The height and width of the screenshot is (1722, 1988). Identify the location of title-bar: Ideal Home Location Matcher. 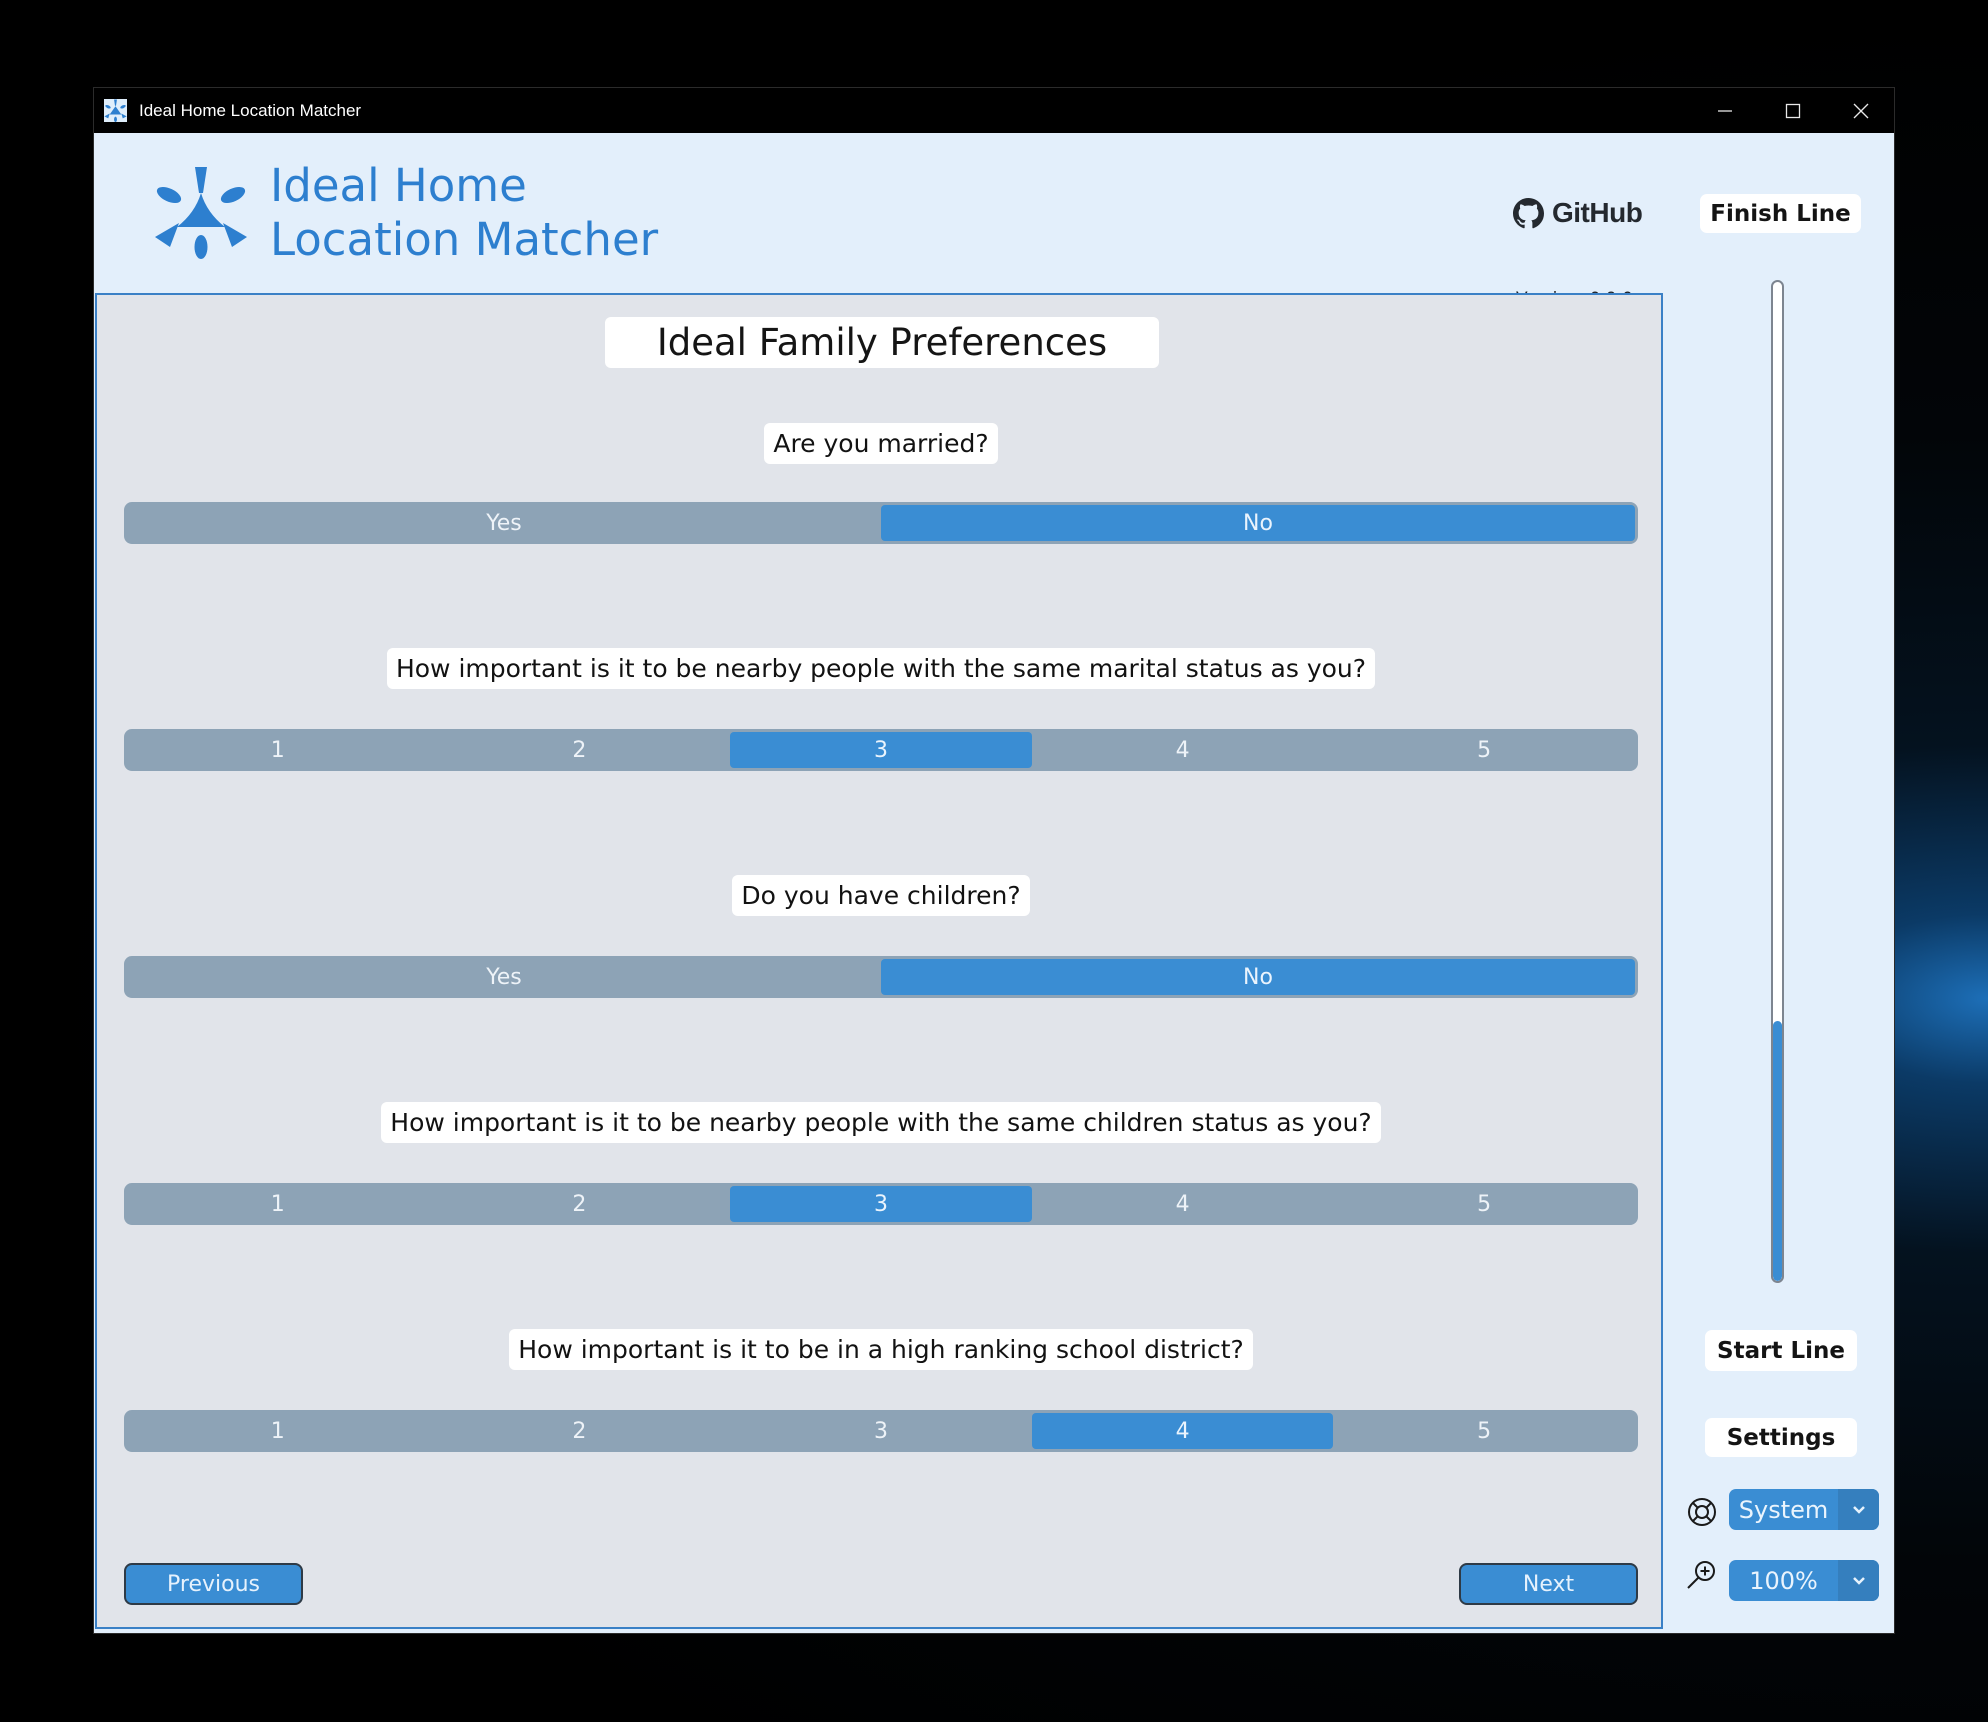
(994, 110).